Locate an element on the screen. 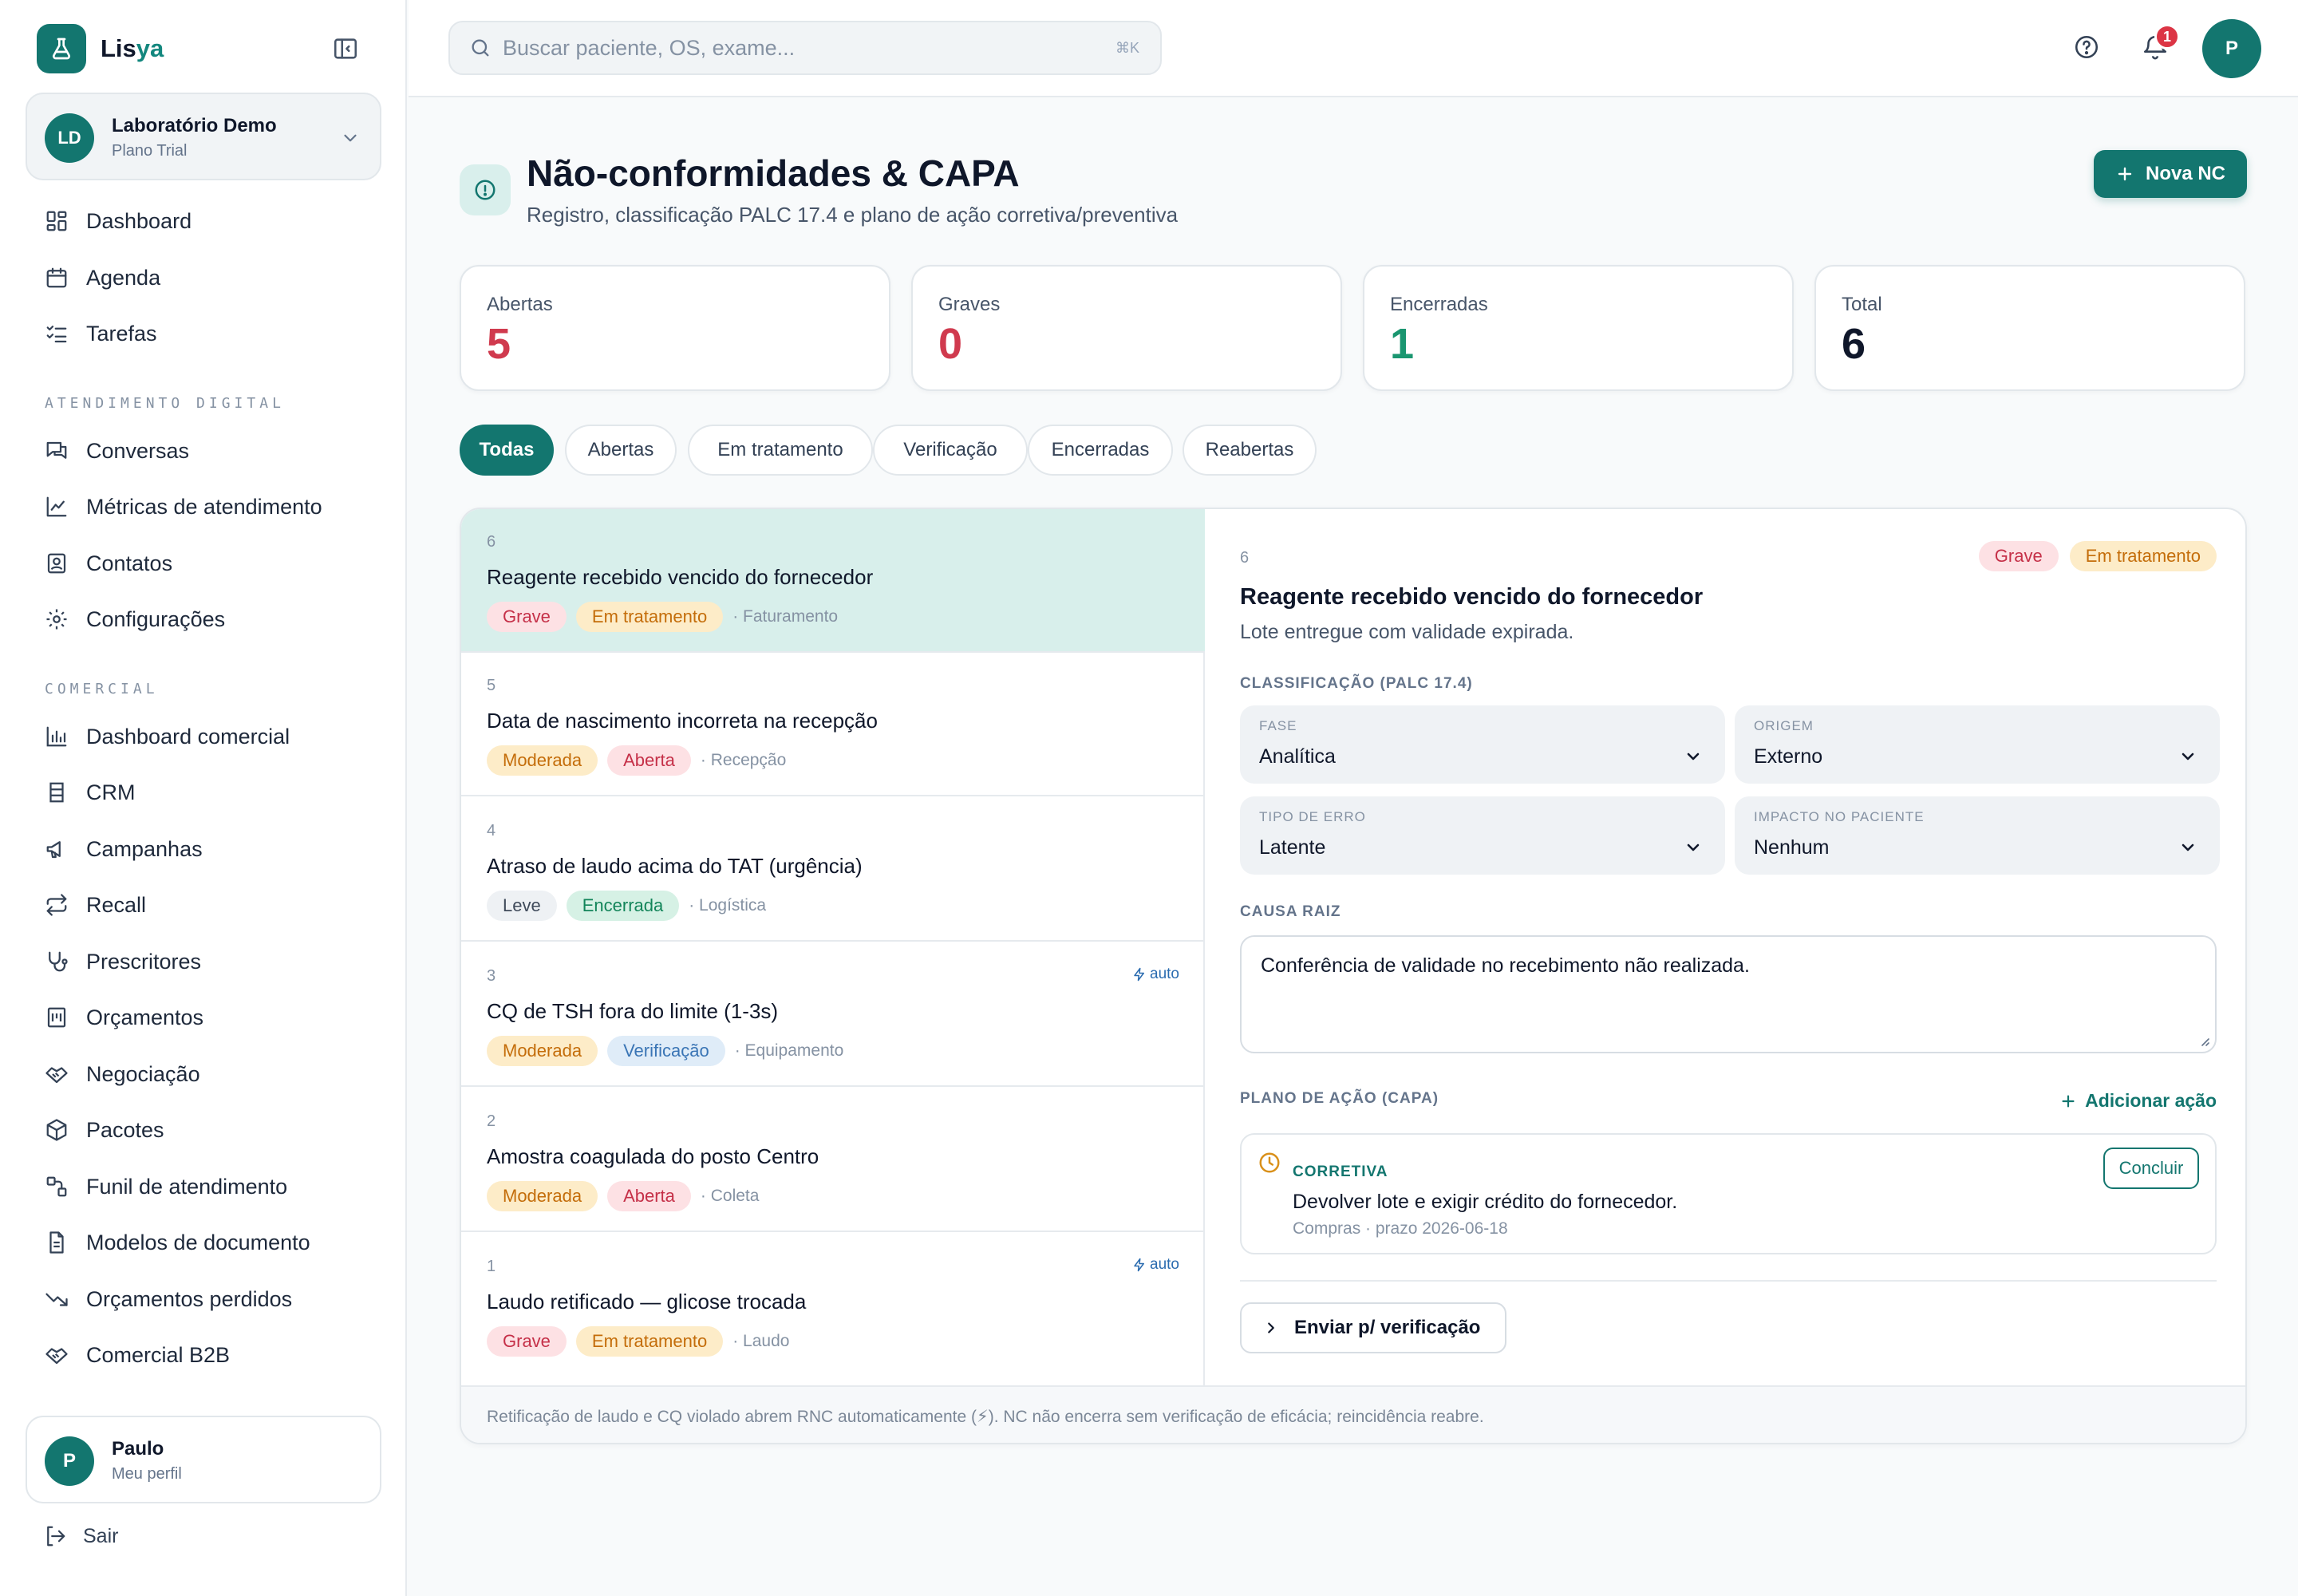 The image size is (2298, 1596). section-comercial: COMERCIAL is located at coordinates (102, 689).